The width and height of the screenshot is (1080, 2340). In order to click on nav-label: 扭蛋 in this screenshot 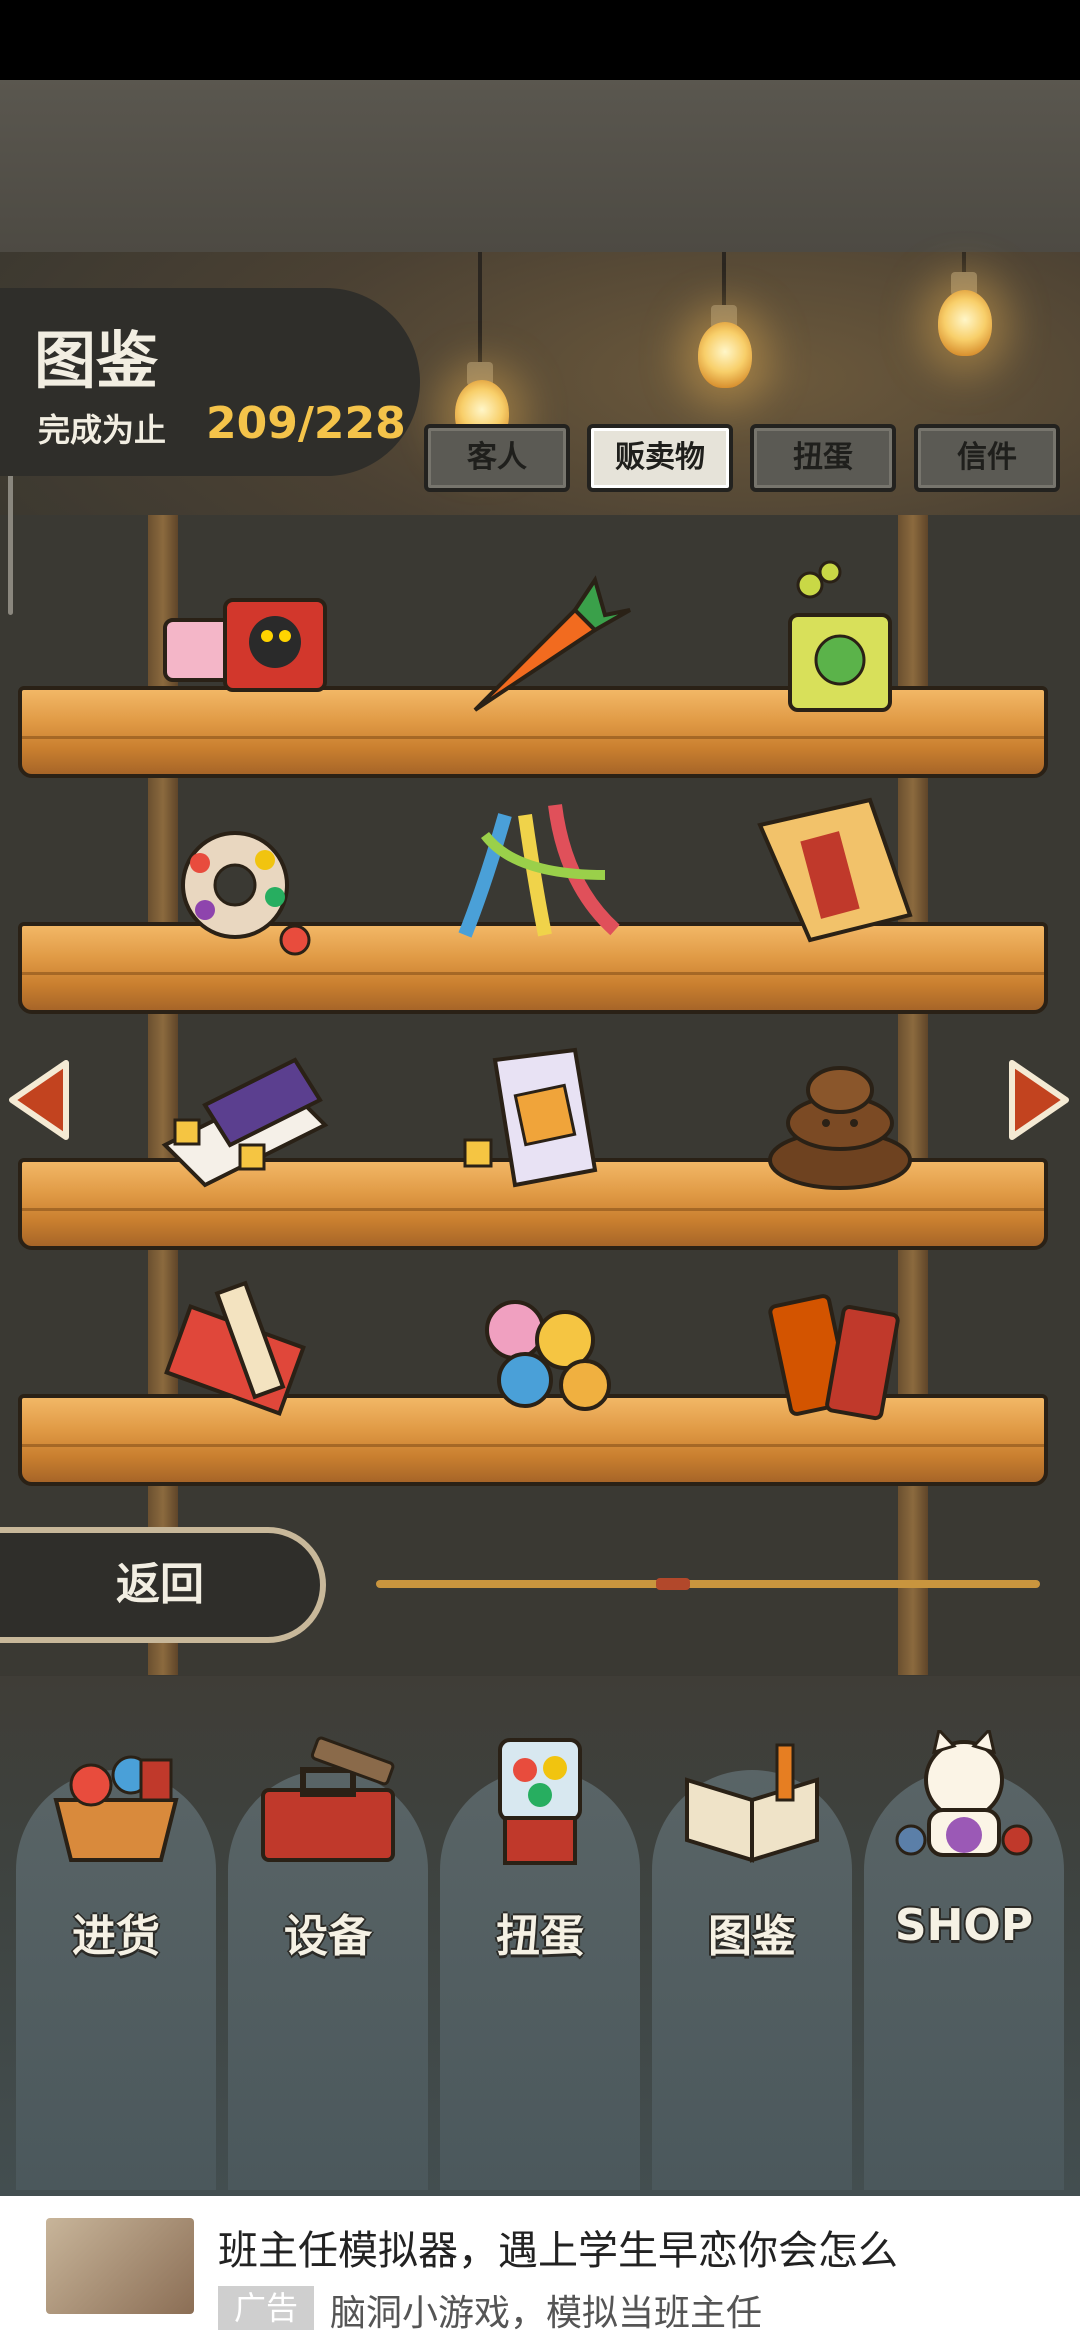, I will do `click(540, 1936)`.